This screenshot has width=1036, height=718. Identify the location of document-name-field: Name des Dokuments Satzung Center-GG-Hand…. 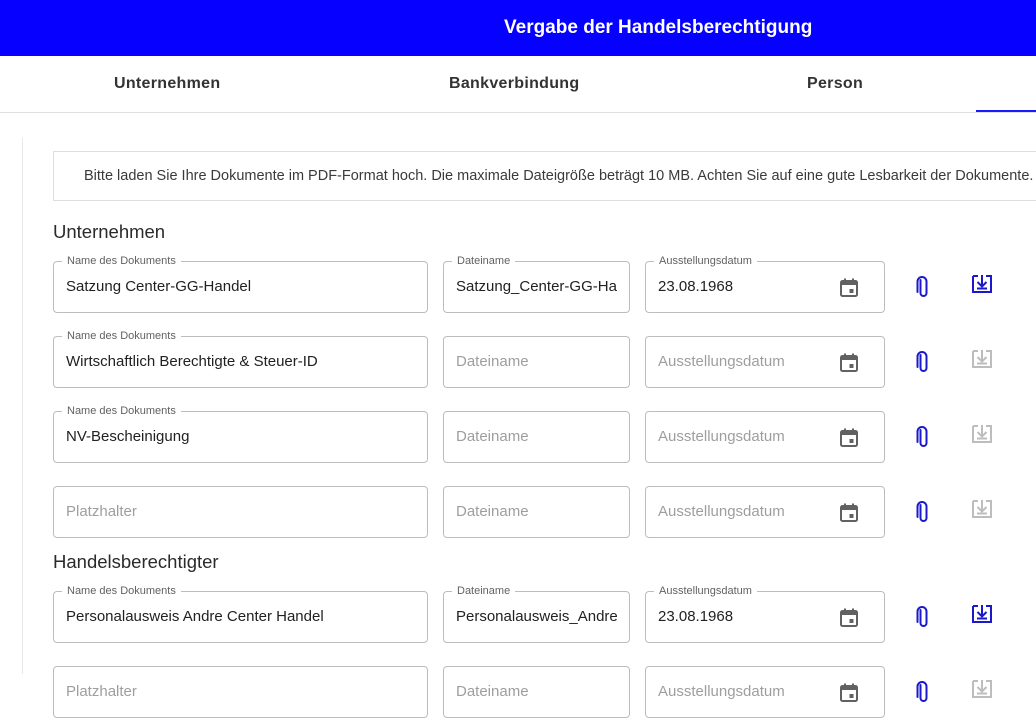
(240, 283).